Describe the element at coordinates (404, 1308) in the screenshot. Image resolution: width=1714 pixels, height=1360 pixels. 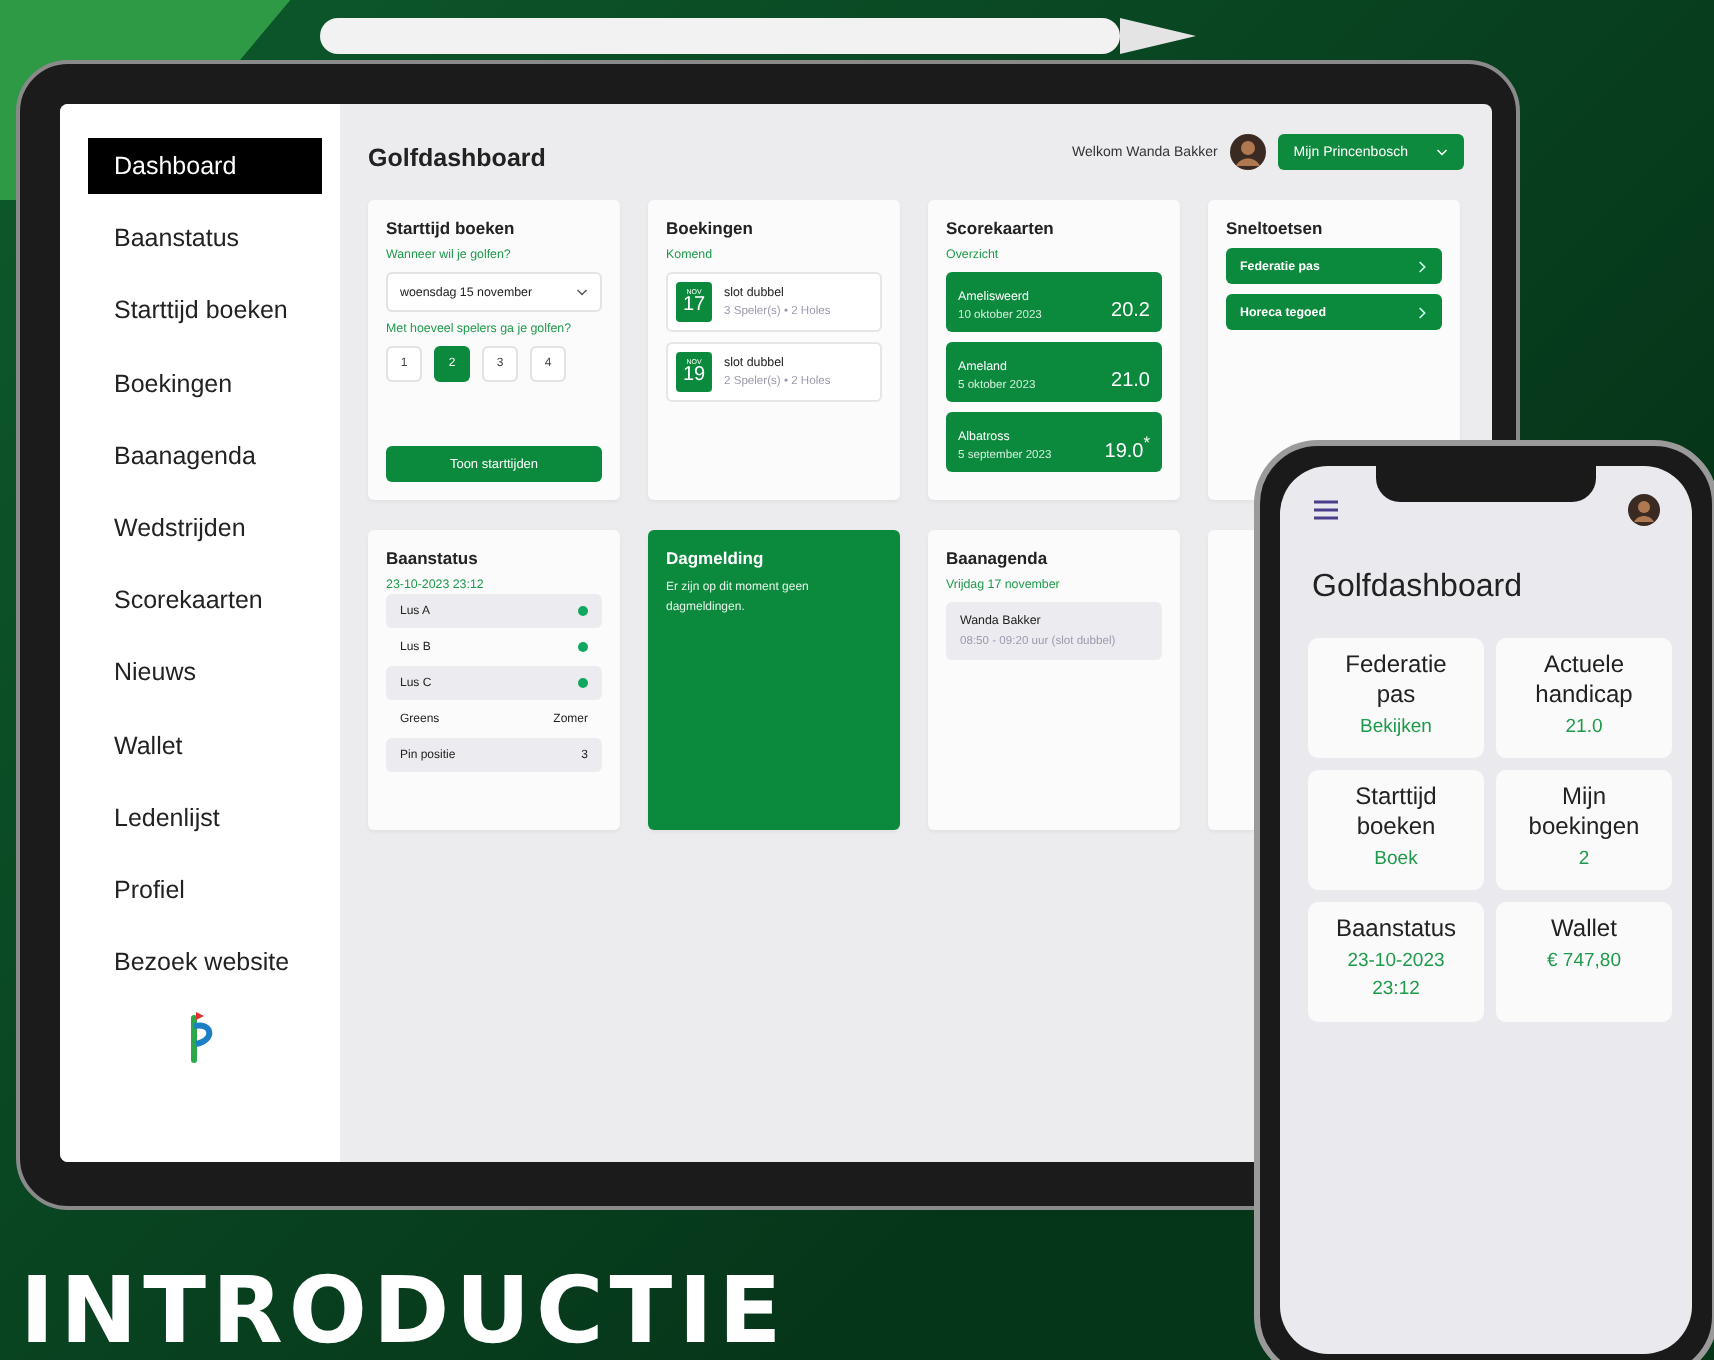
I see `headline: INTRODUCTIE` at that location.